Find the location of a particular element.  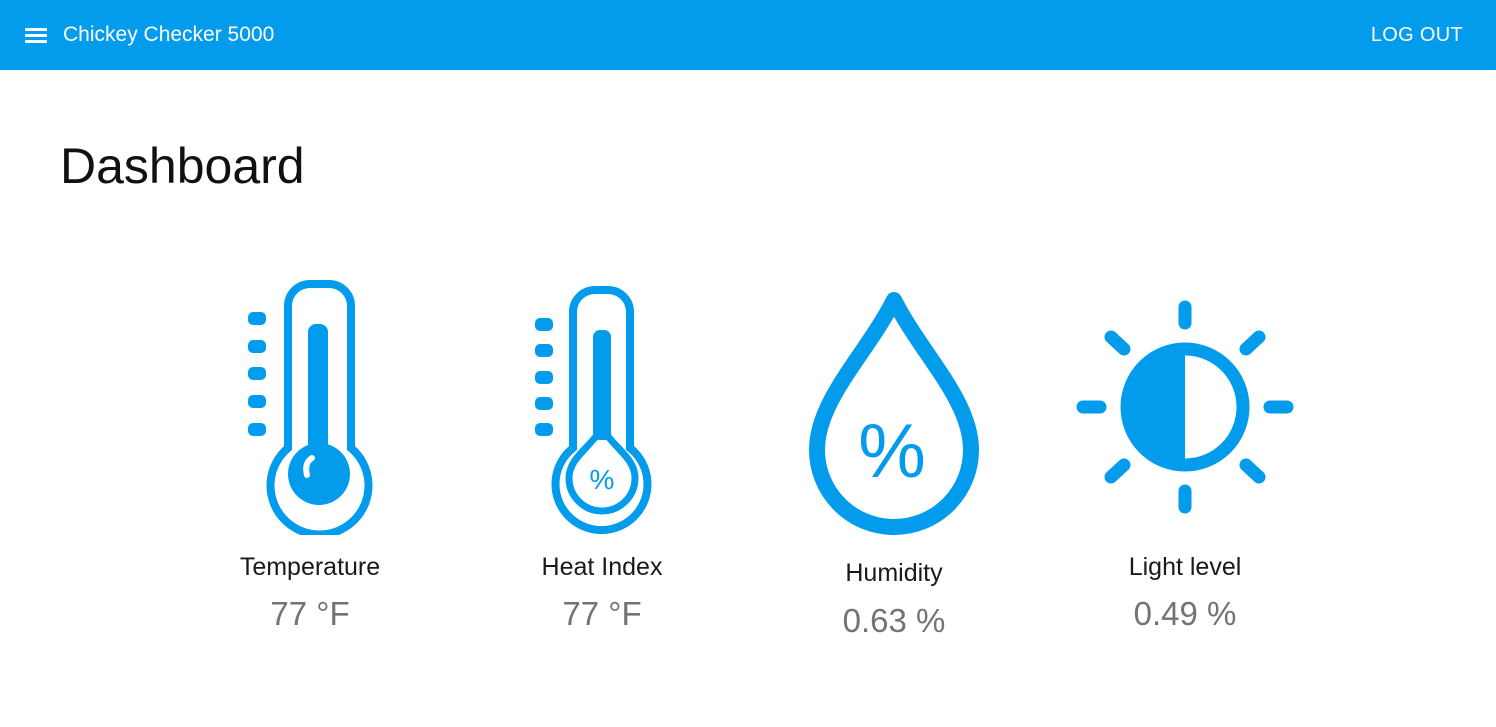

heat-index-thermometer-icon: % is located at coordinates (593, 410).